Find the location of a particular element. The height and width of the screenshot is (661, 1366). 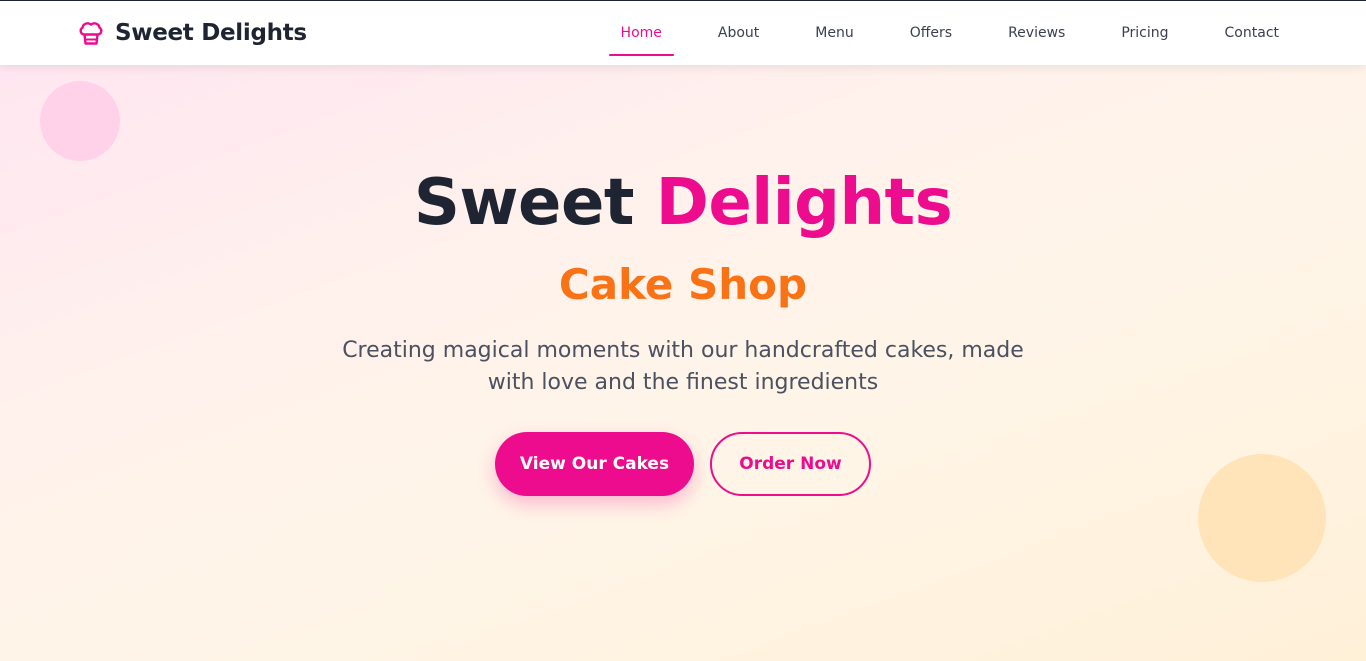

decorative-circle-pink is located at coordinates (80, 121).